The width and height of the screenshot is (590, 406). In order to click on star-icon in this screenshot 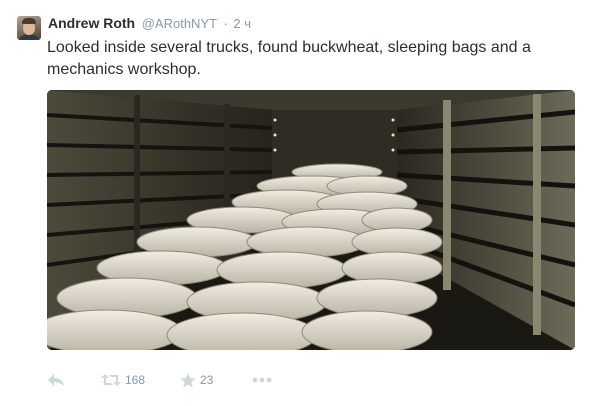, I will do `click(188, 380)`.